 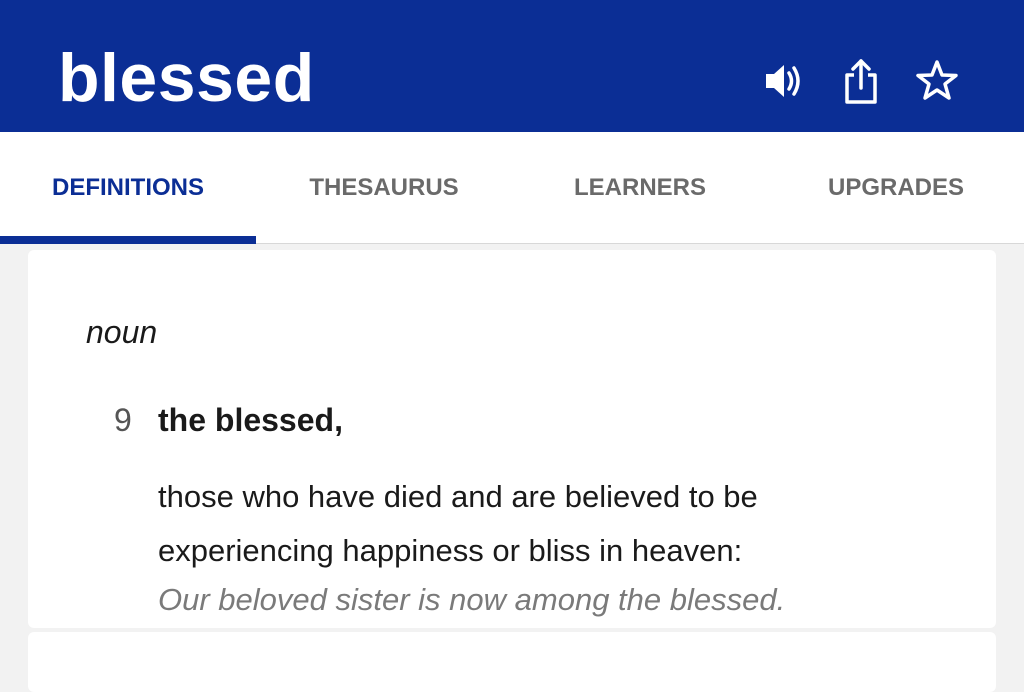 What do you see at coordinates (250, 420) in the screenshot?
I see `sense-headword: the blessed,` at bounding box center [250, 420].